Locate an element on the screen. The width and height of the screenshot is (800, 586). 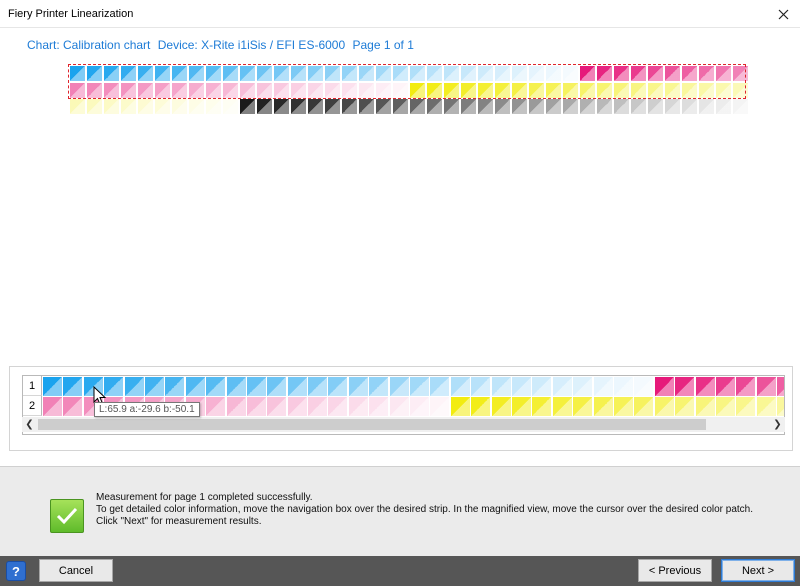
horizontal-scrollbar: ❮ ❯ is located at coordinates (403, 424).